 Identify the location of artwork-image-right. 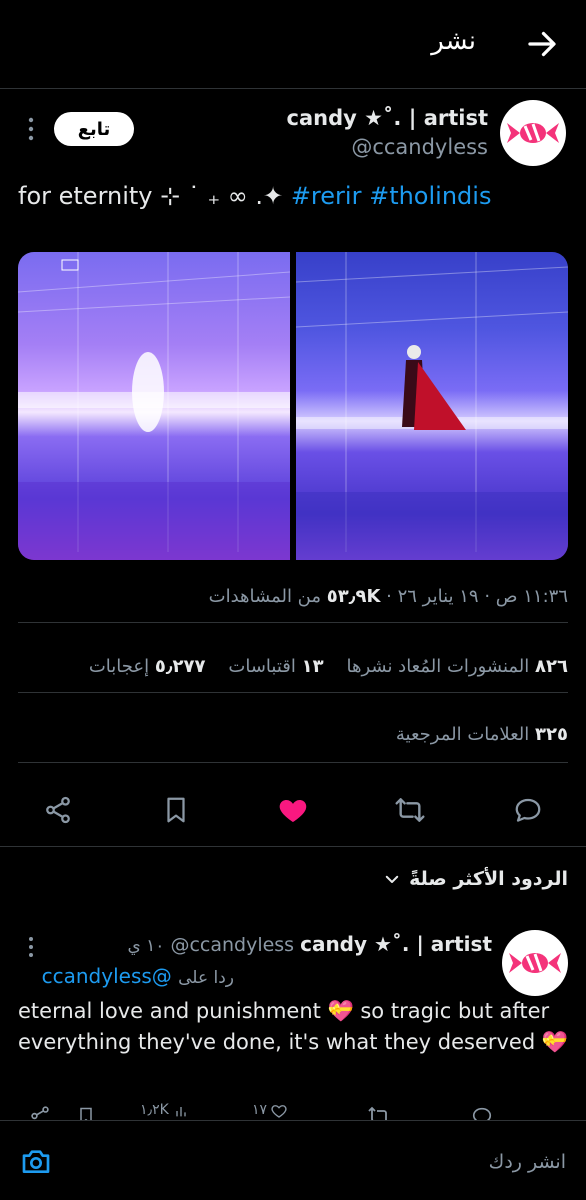
(431, 406).